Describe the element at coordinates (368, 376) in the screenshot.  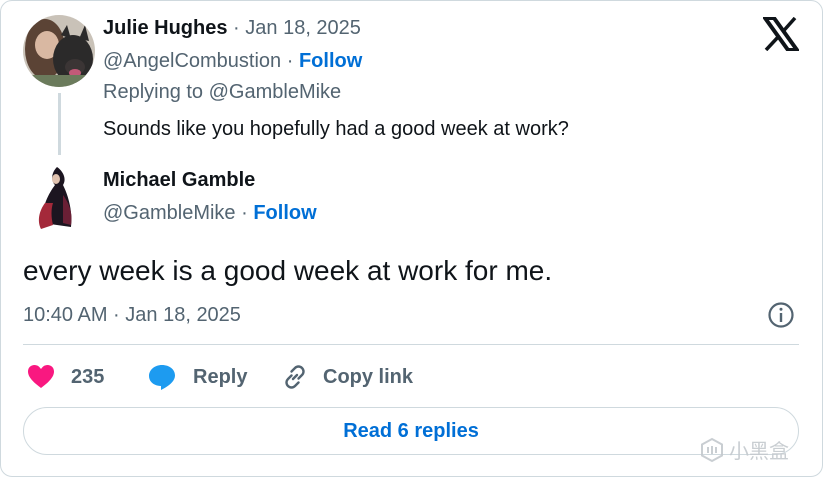
I see `copy-link-label: Copy link` at that location.